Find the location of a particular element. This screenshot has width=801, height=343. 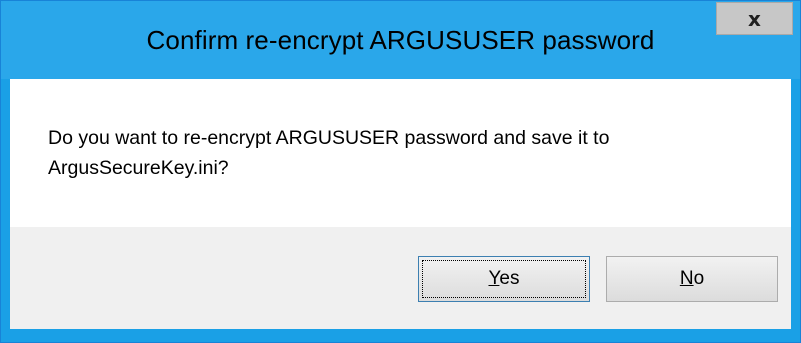

yes-mnemonic: Y is located at coordinates (494, 278).